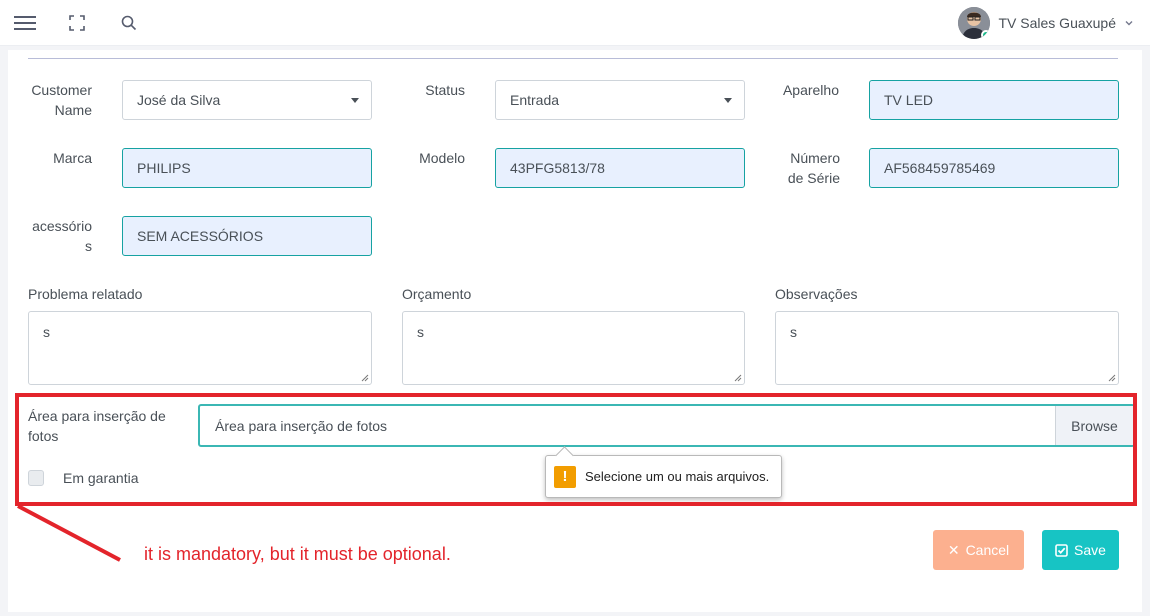 Image resolution: width=1150 pixels, height=616 pixels. I want to click on orcamento-label: Orçamento, so click(437, 294).